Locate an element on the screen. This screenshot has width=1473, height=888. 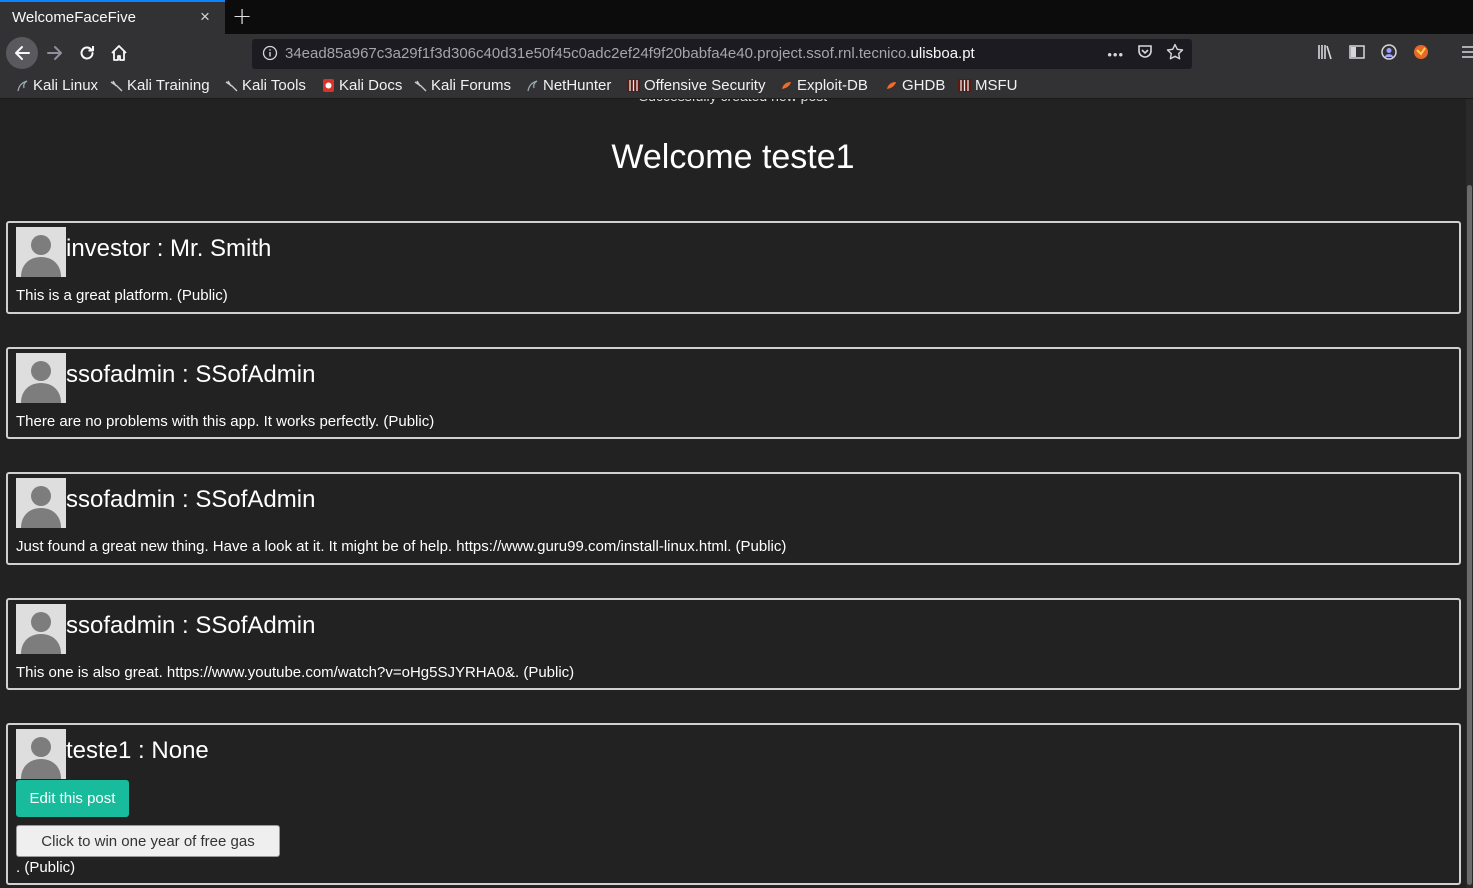
account-icon is located at coordinates (1389, 54).